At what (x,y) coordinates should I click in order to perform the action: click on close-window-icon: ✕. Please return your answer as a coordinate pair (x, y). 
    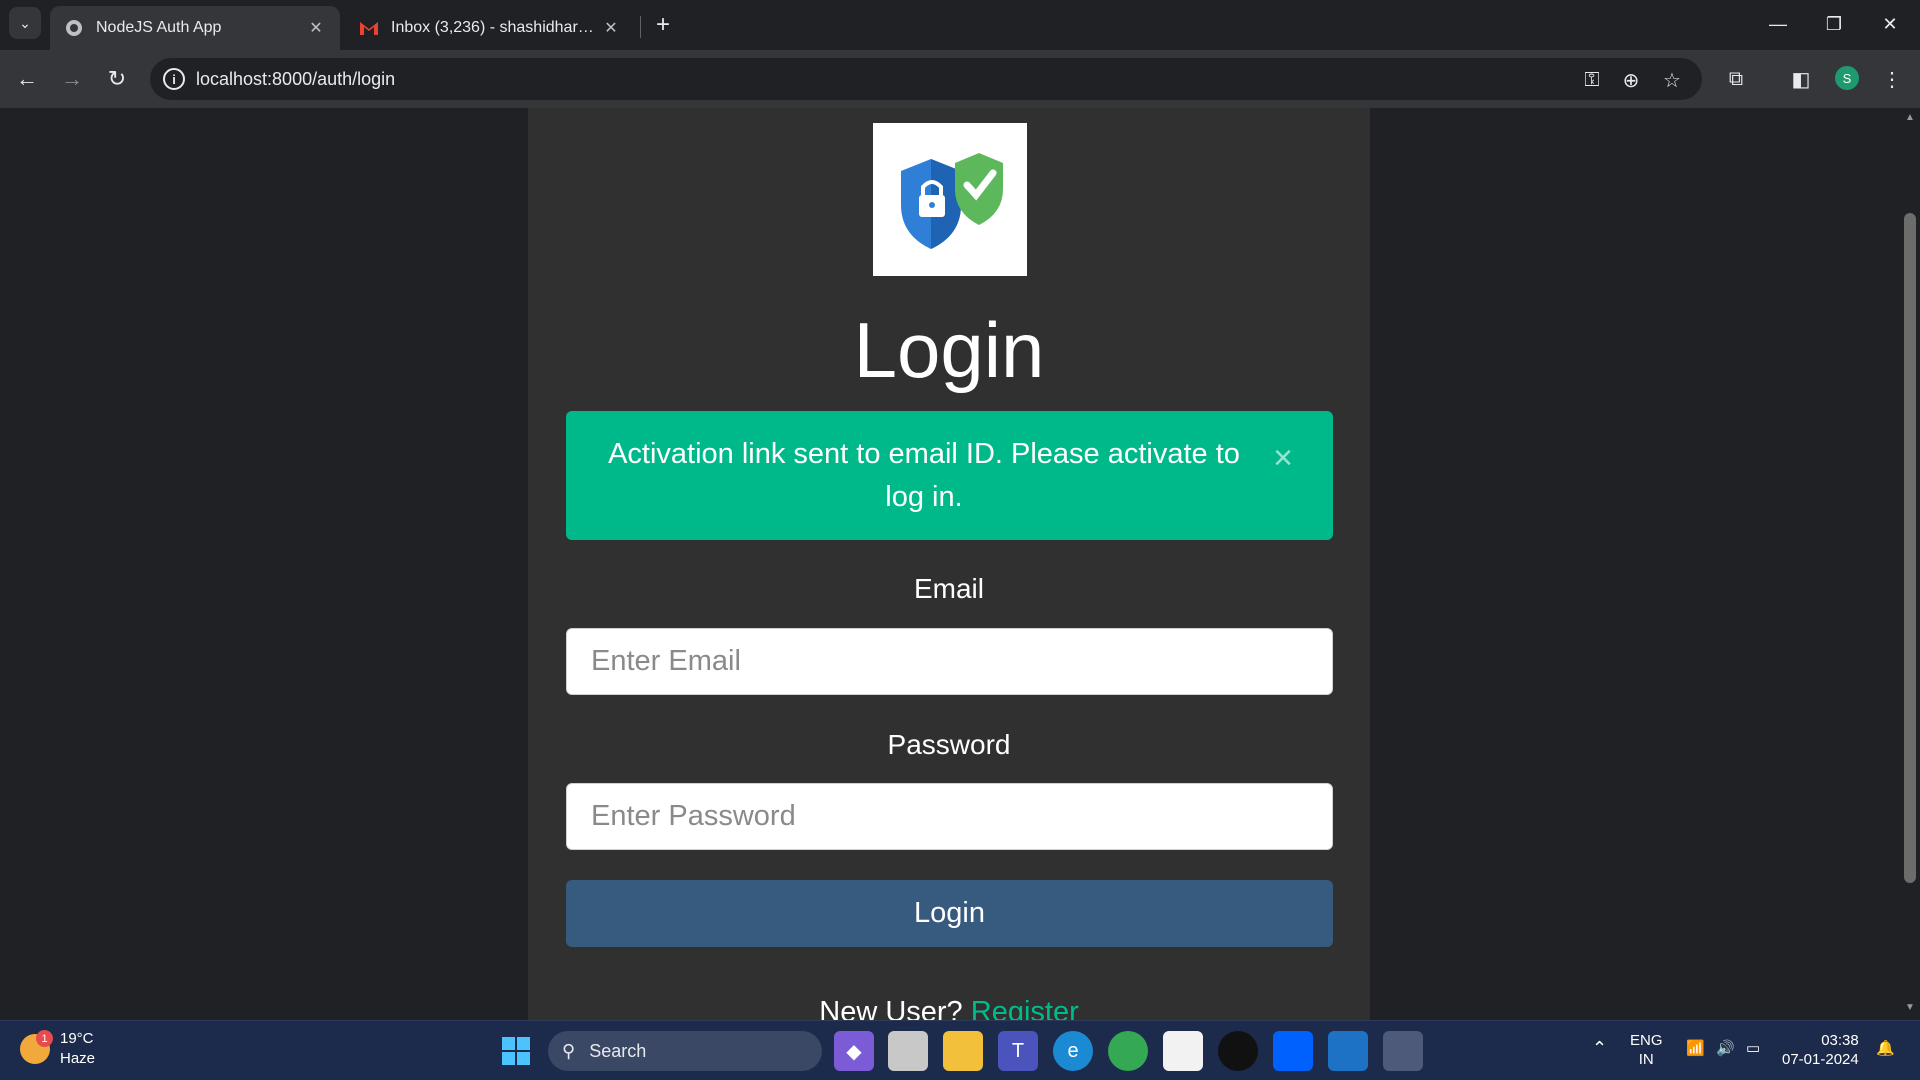
    Looking at the image, I should click on (1890, 24).